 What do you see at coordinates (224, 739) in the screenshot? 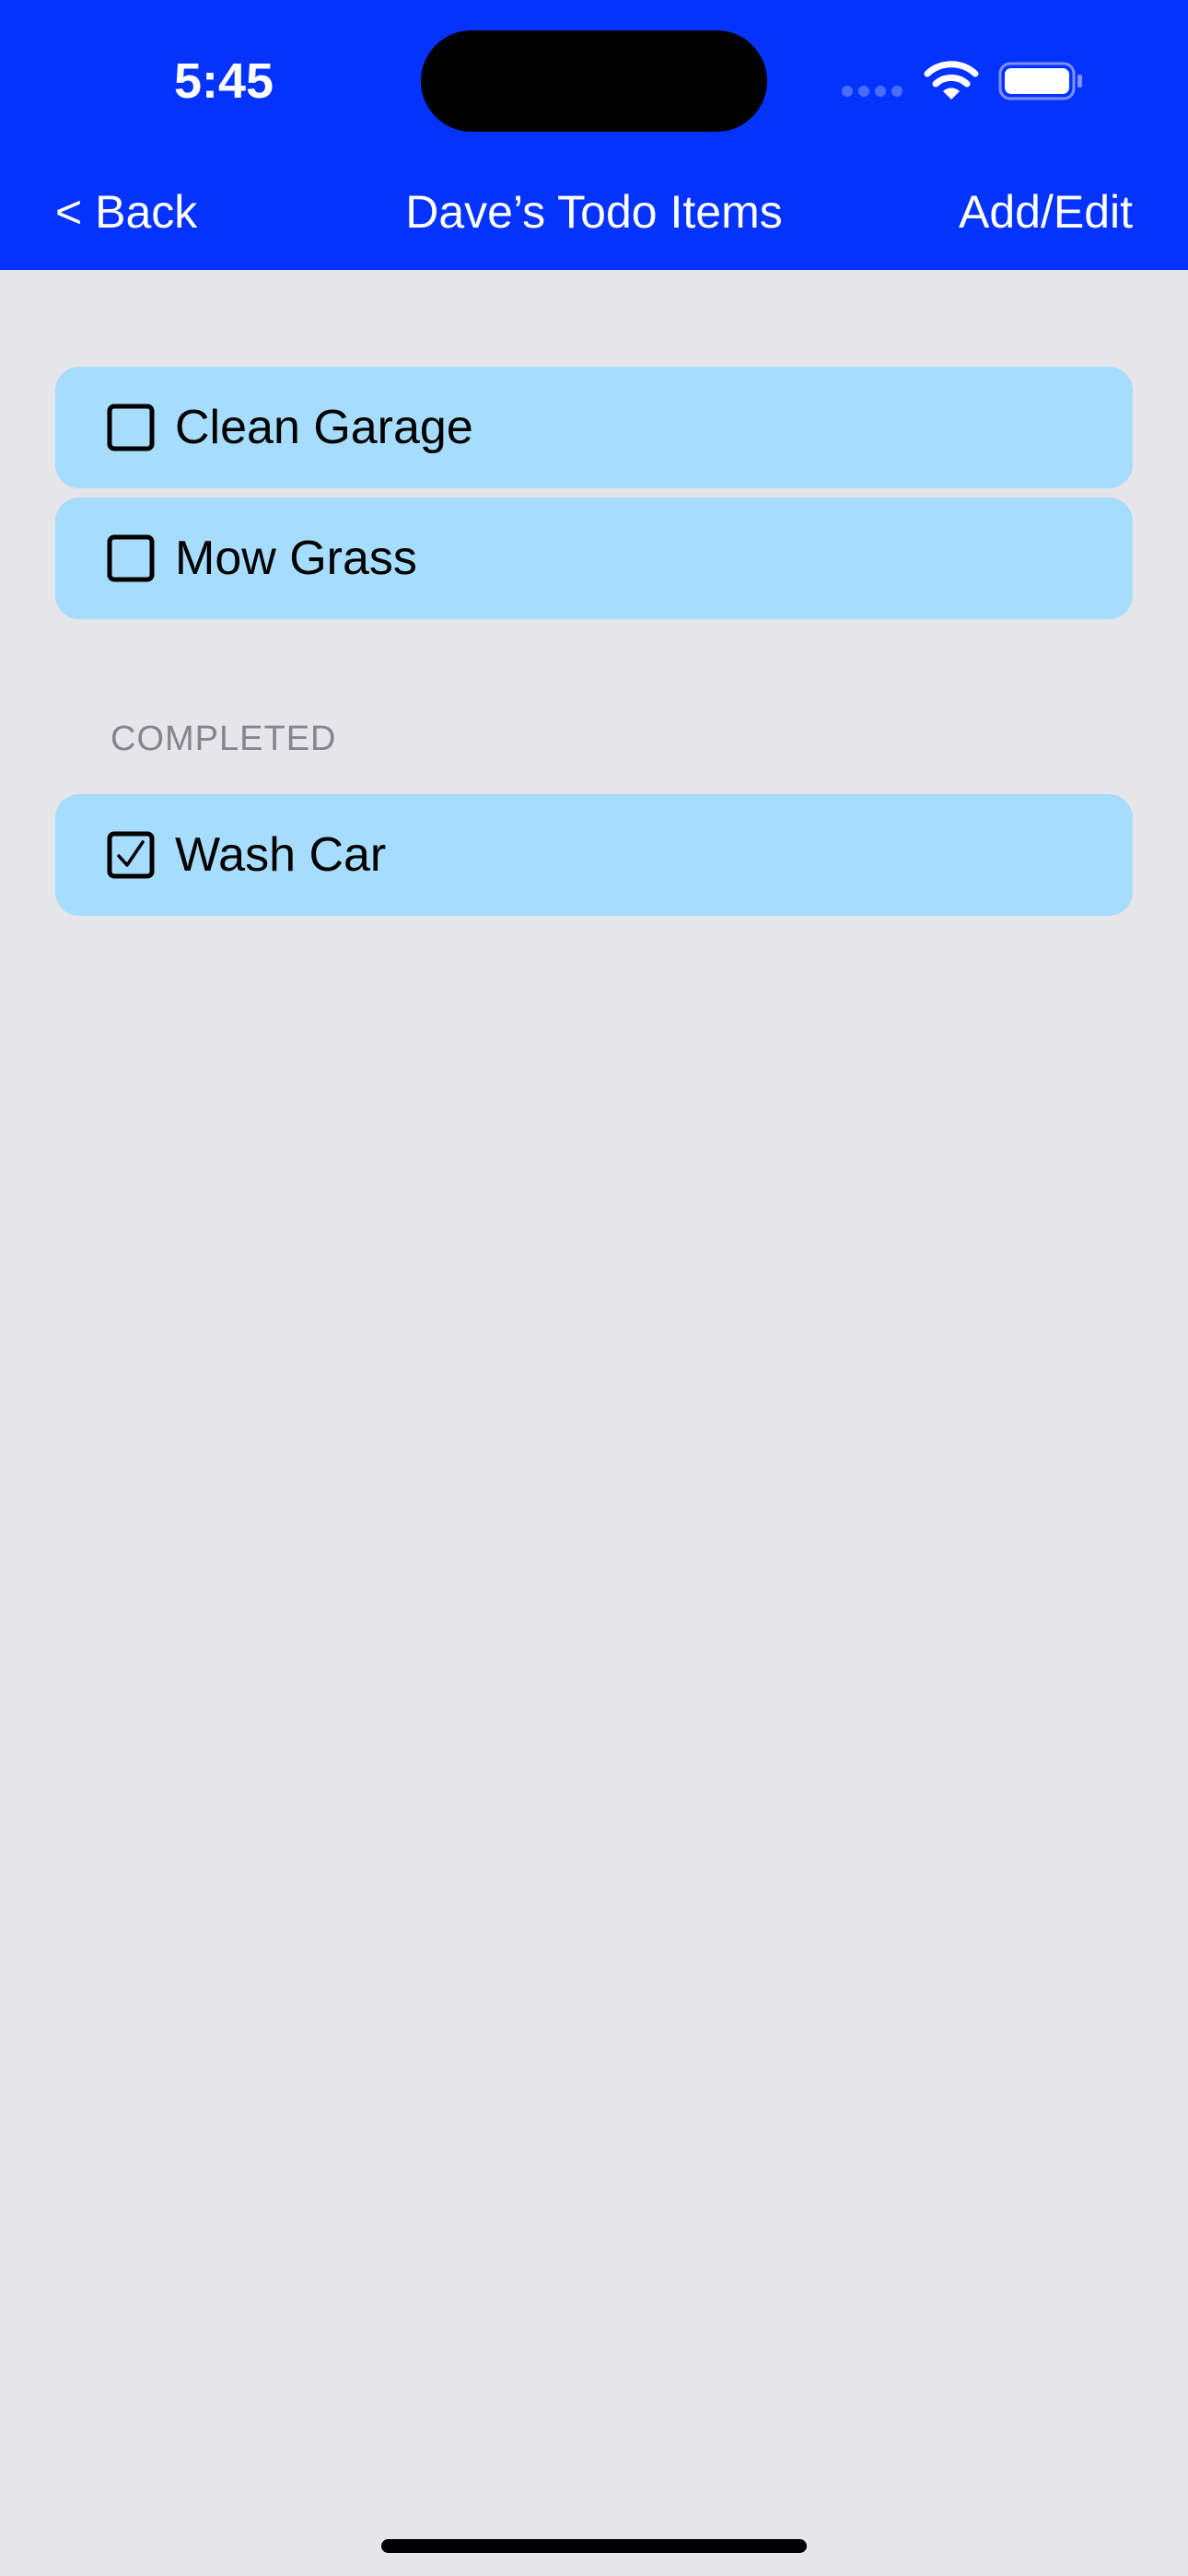
I see `section-header-completed: COMPLETED` at bounding box center [224, 739].